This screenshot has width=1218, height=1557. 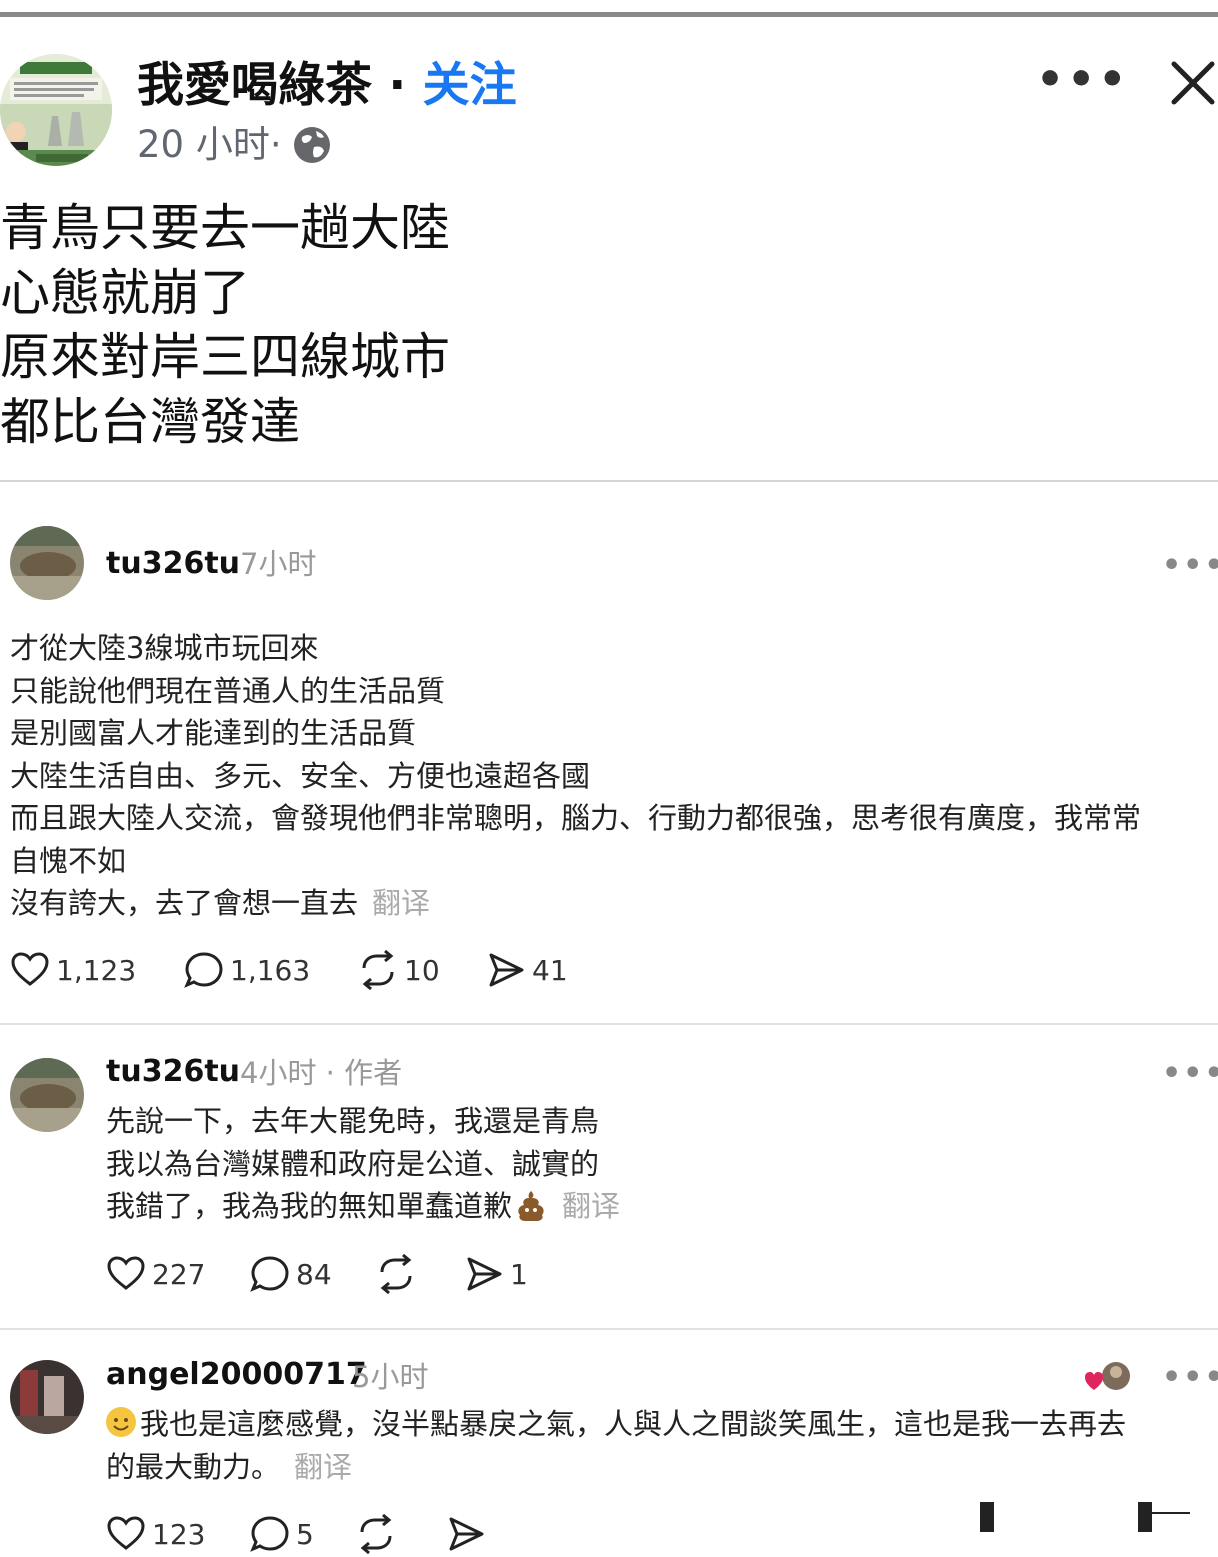 What do you see at coordinates (193, 1466) in the screenshot?
I see `comment-line: 的最大動力。` at bounding box center [193, 1466].